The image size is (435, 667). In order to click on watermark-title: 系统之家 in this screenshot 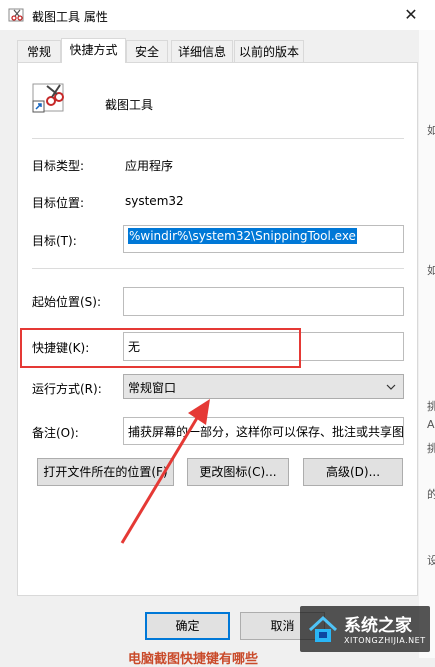, I will do `click(378, 626)`.